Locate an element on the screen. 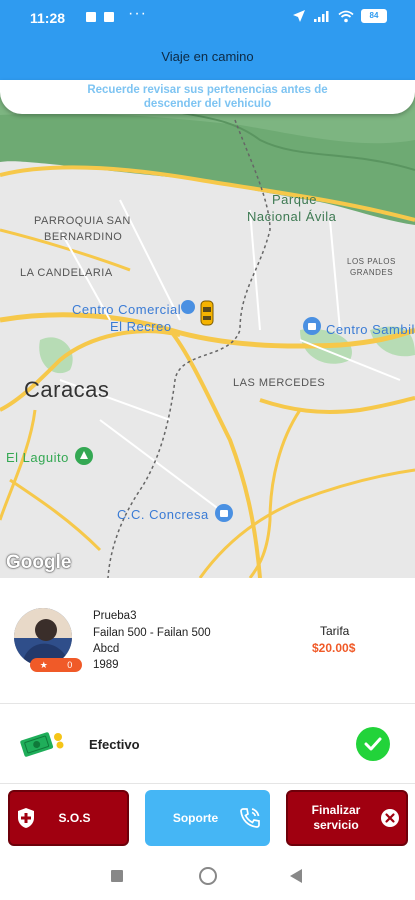 The image size is (415, 900). location-arrow-icon is located at coordinates (299, 16).